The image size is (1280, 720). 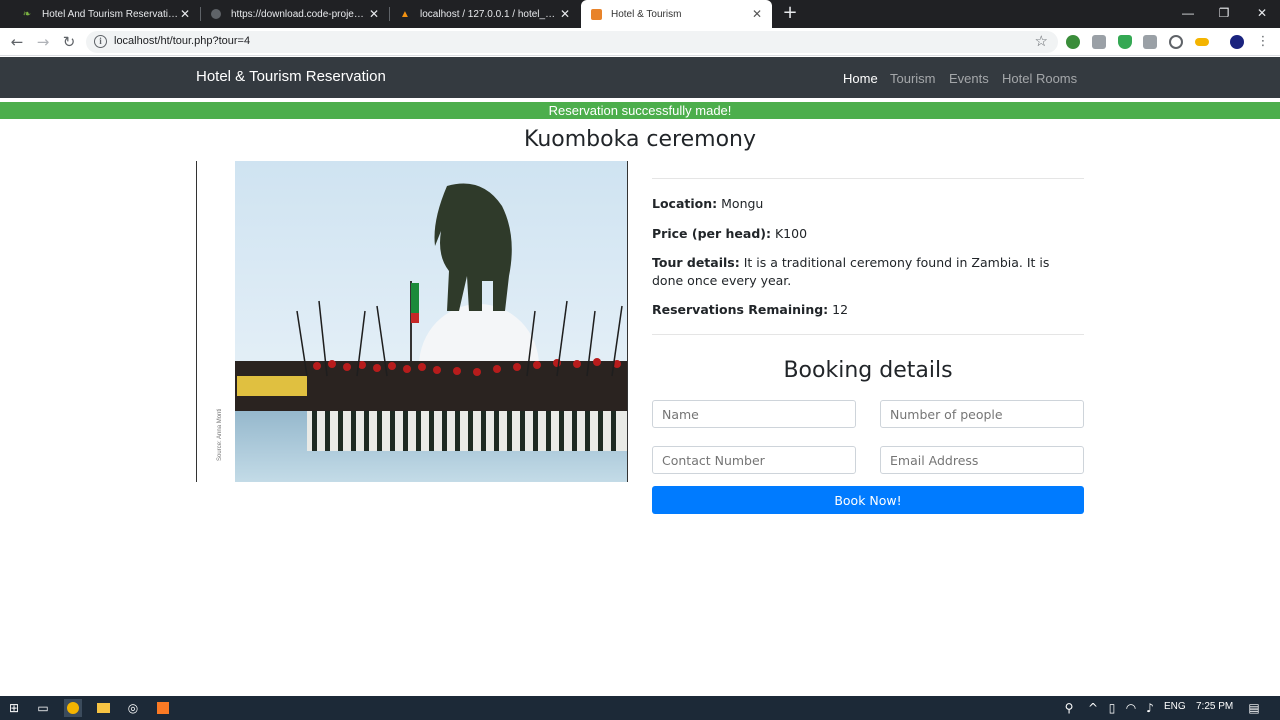 I want to click on browser-tab-3: ▲ localhost / 127.0.0.1 / hotel_db | ✕, so click(x=485, y=14).